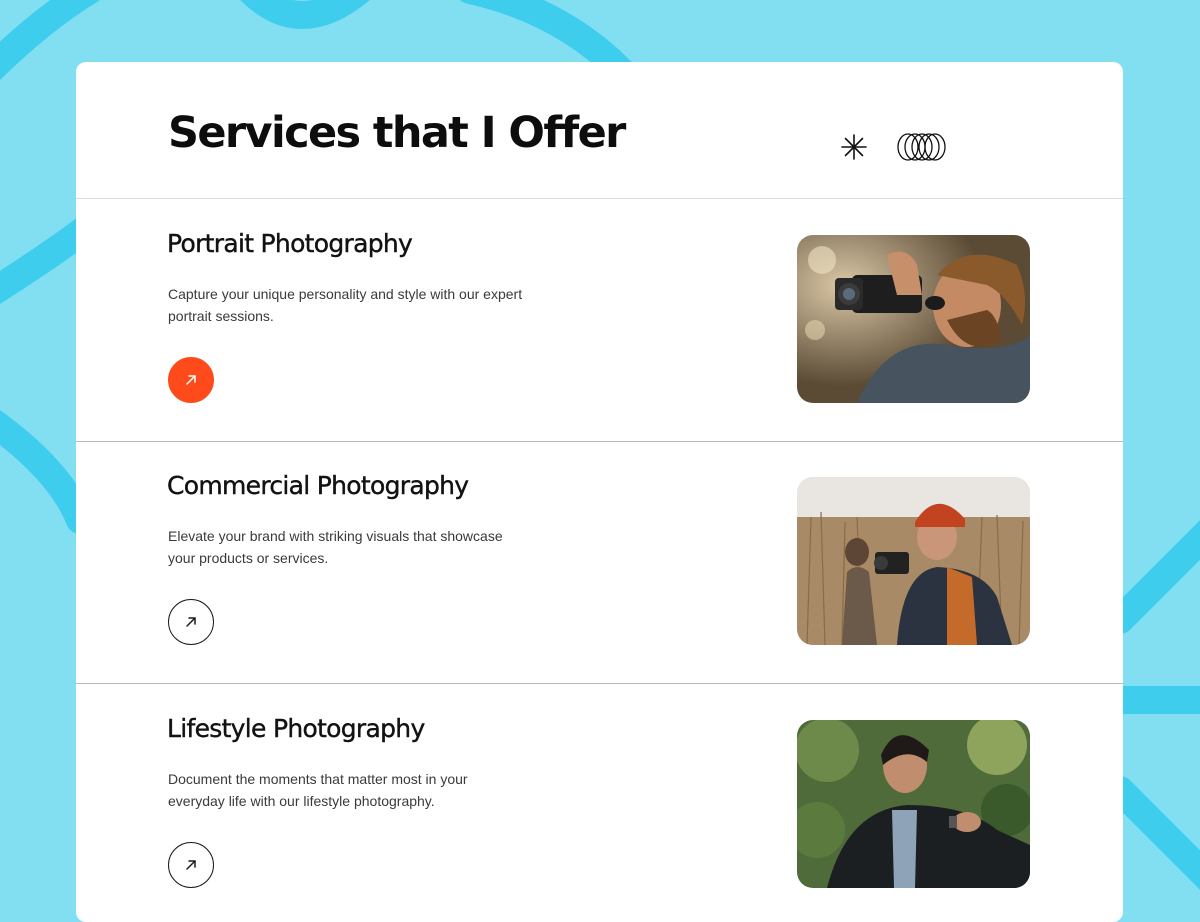  Describe the element at coordinates (397, 133) in the screenshot. I see `page-title: Services that I Offer` at that location.